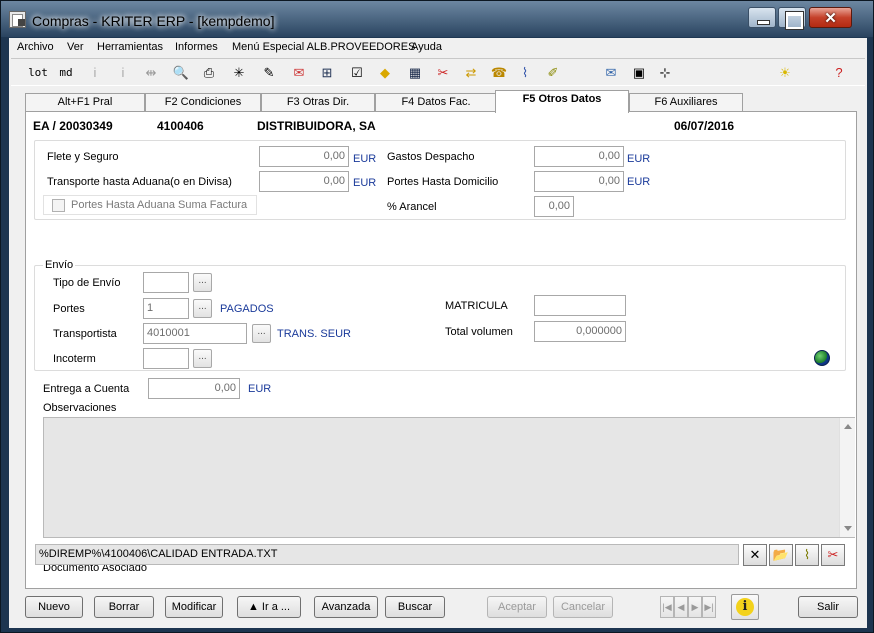 This screenshot has width=874, height=633. I want to click on transporte-unit: EUR, so click(365, 183).